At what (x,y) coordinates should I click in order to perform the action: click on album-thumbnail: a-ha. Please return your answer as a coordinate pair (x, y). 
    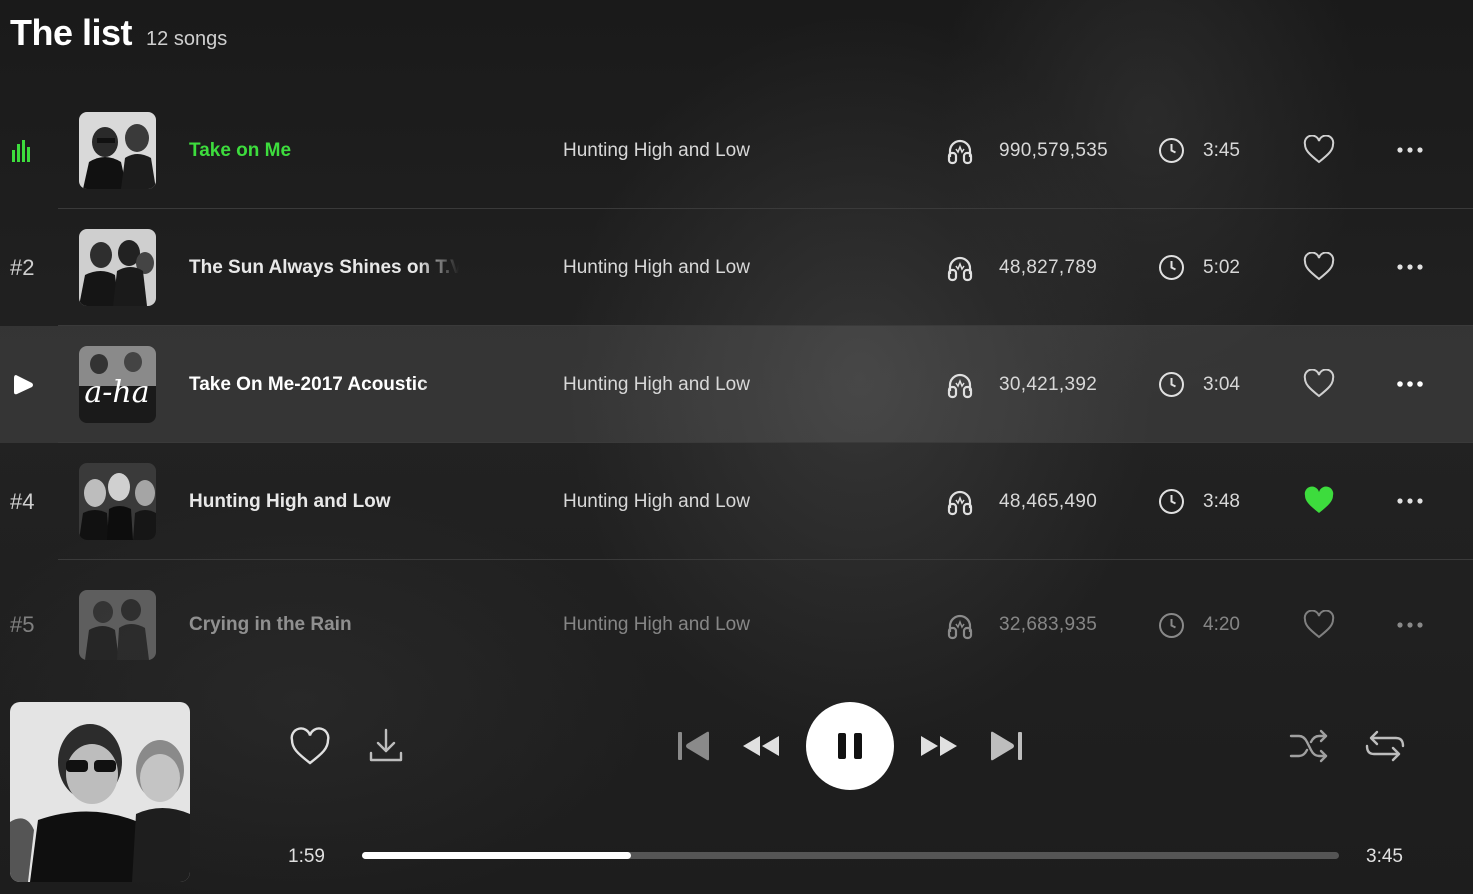
    Looking at the image, I should click on (117, 384).